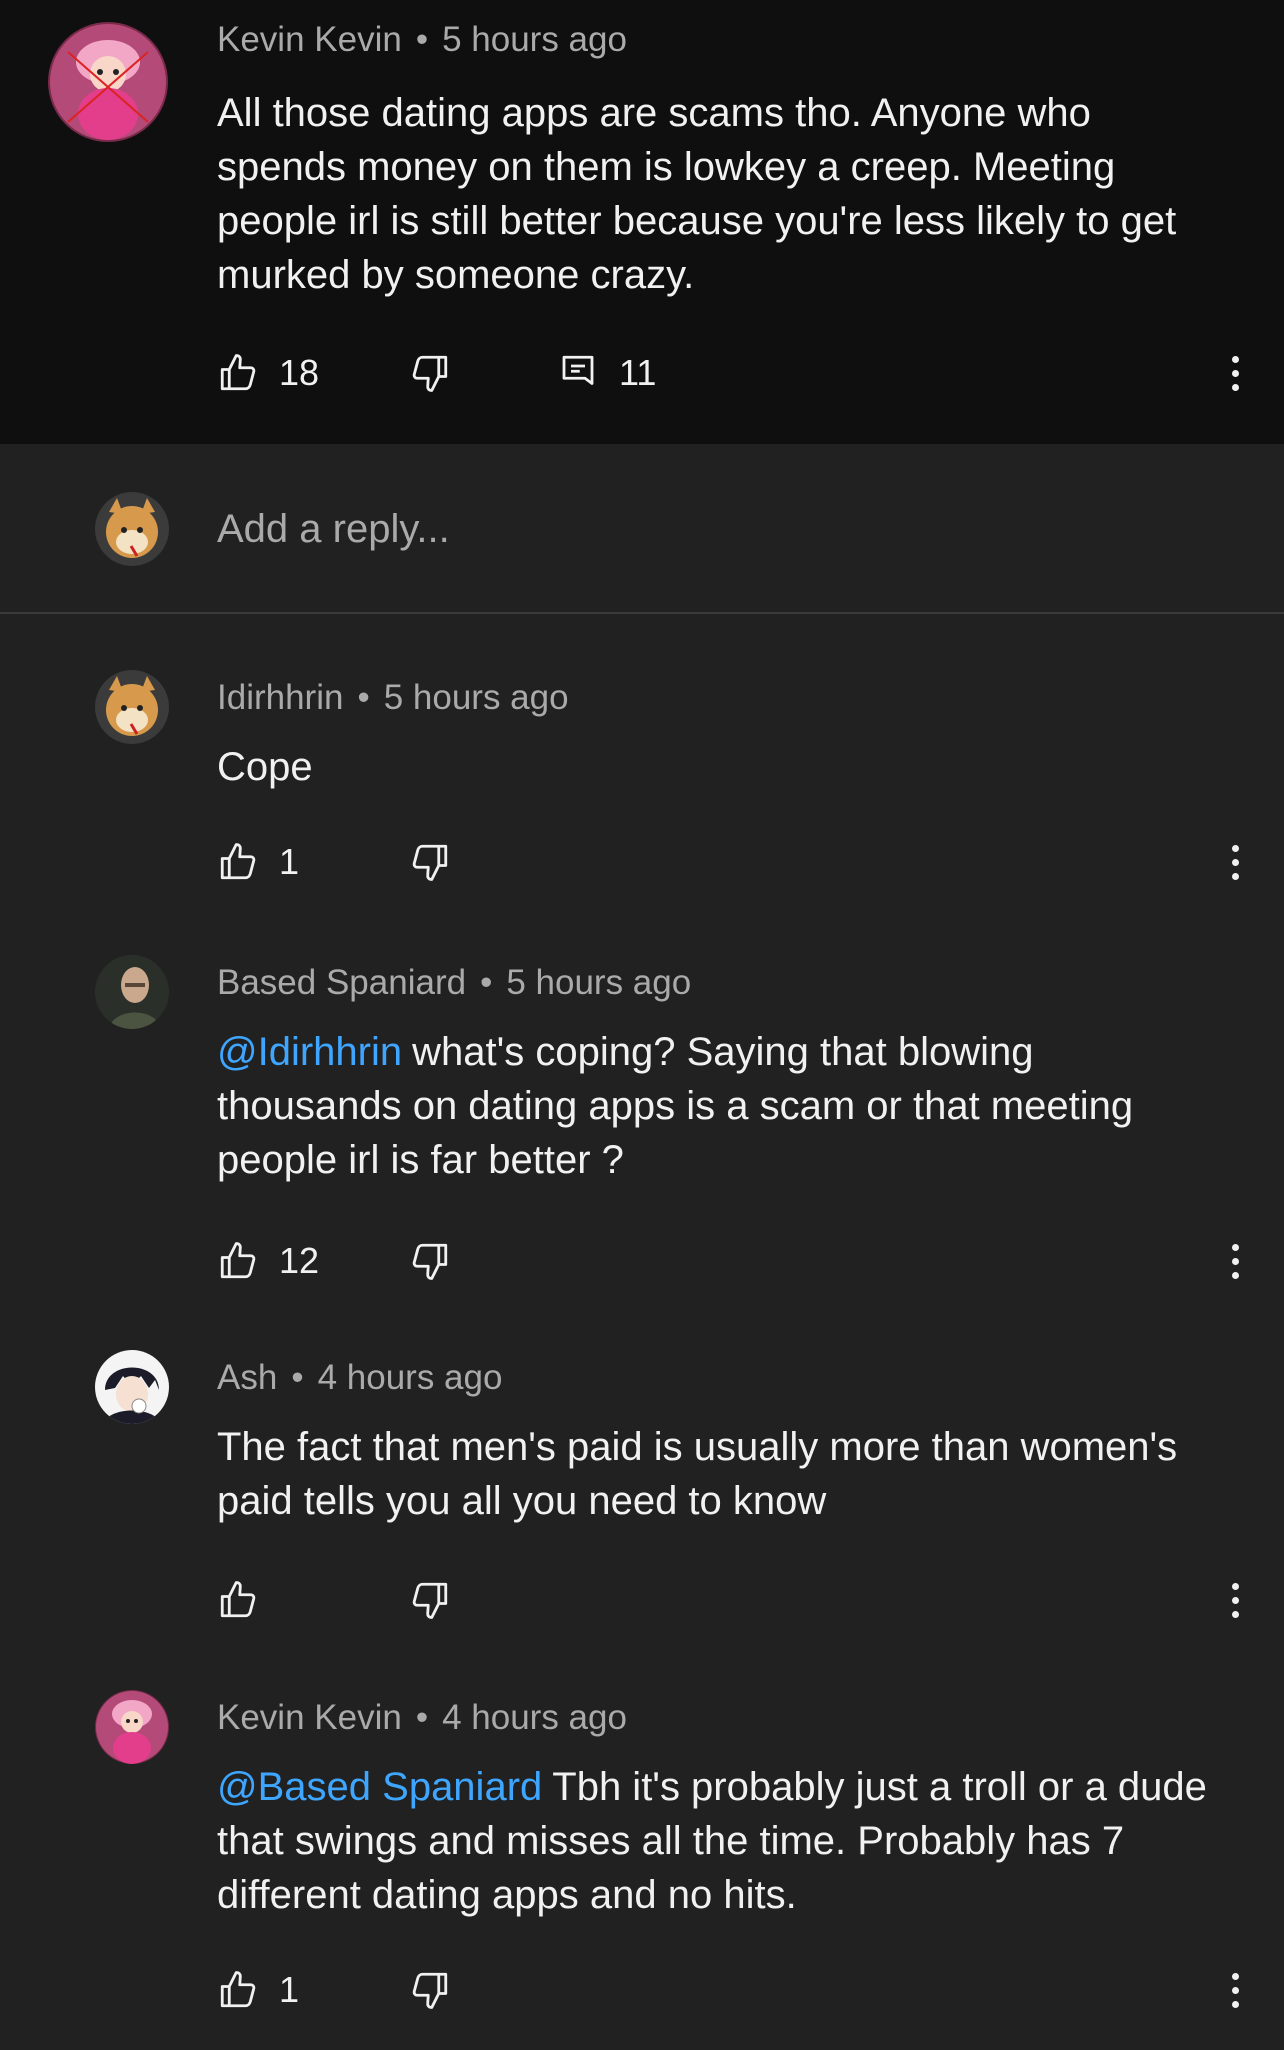 This screenshot has width=1284, height=2050. I want to click on comment-actions: 18 11, so click(732, 373).